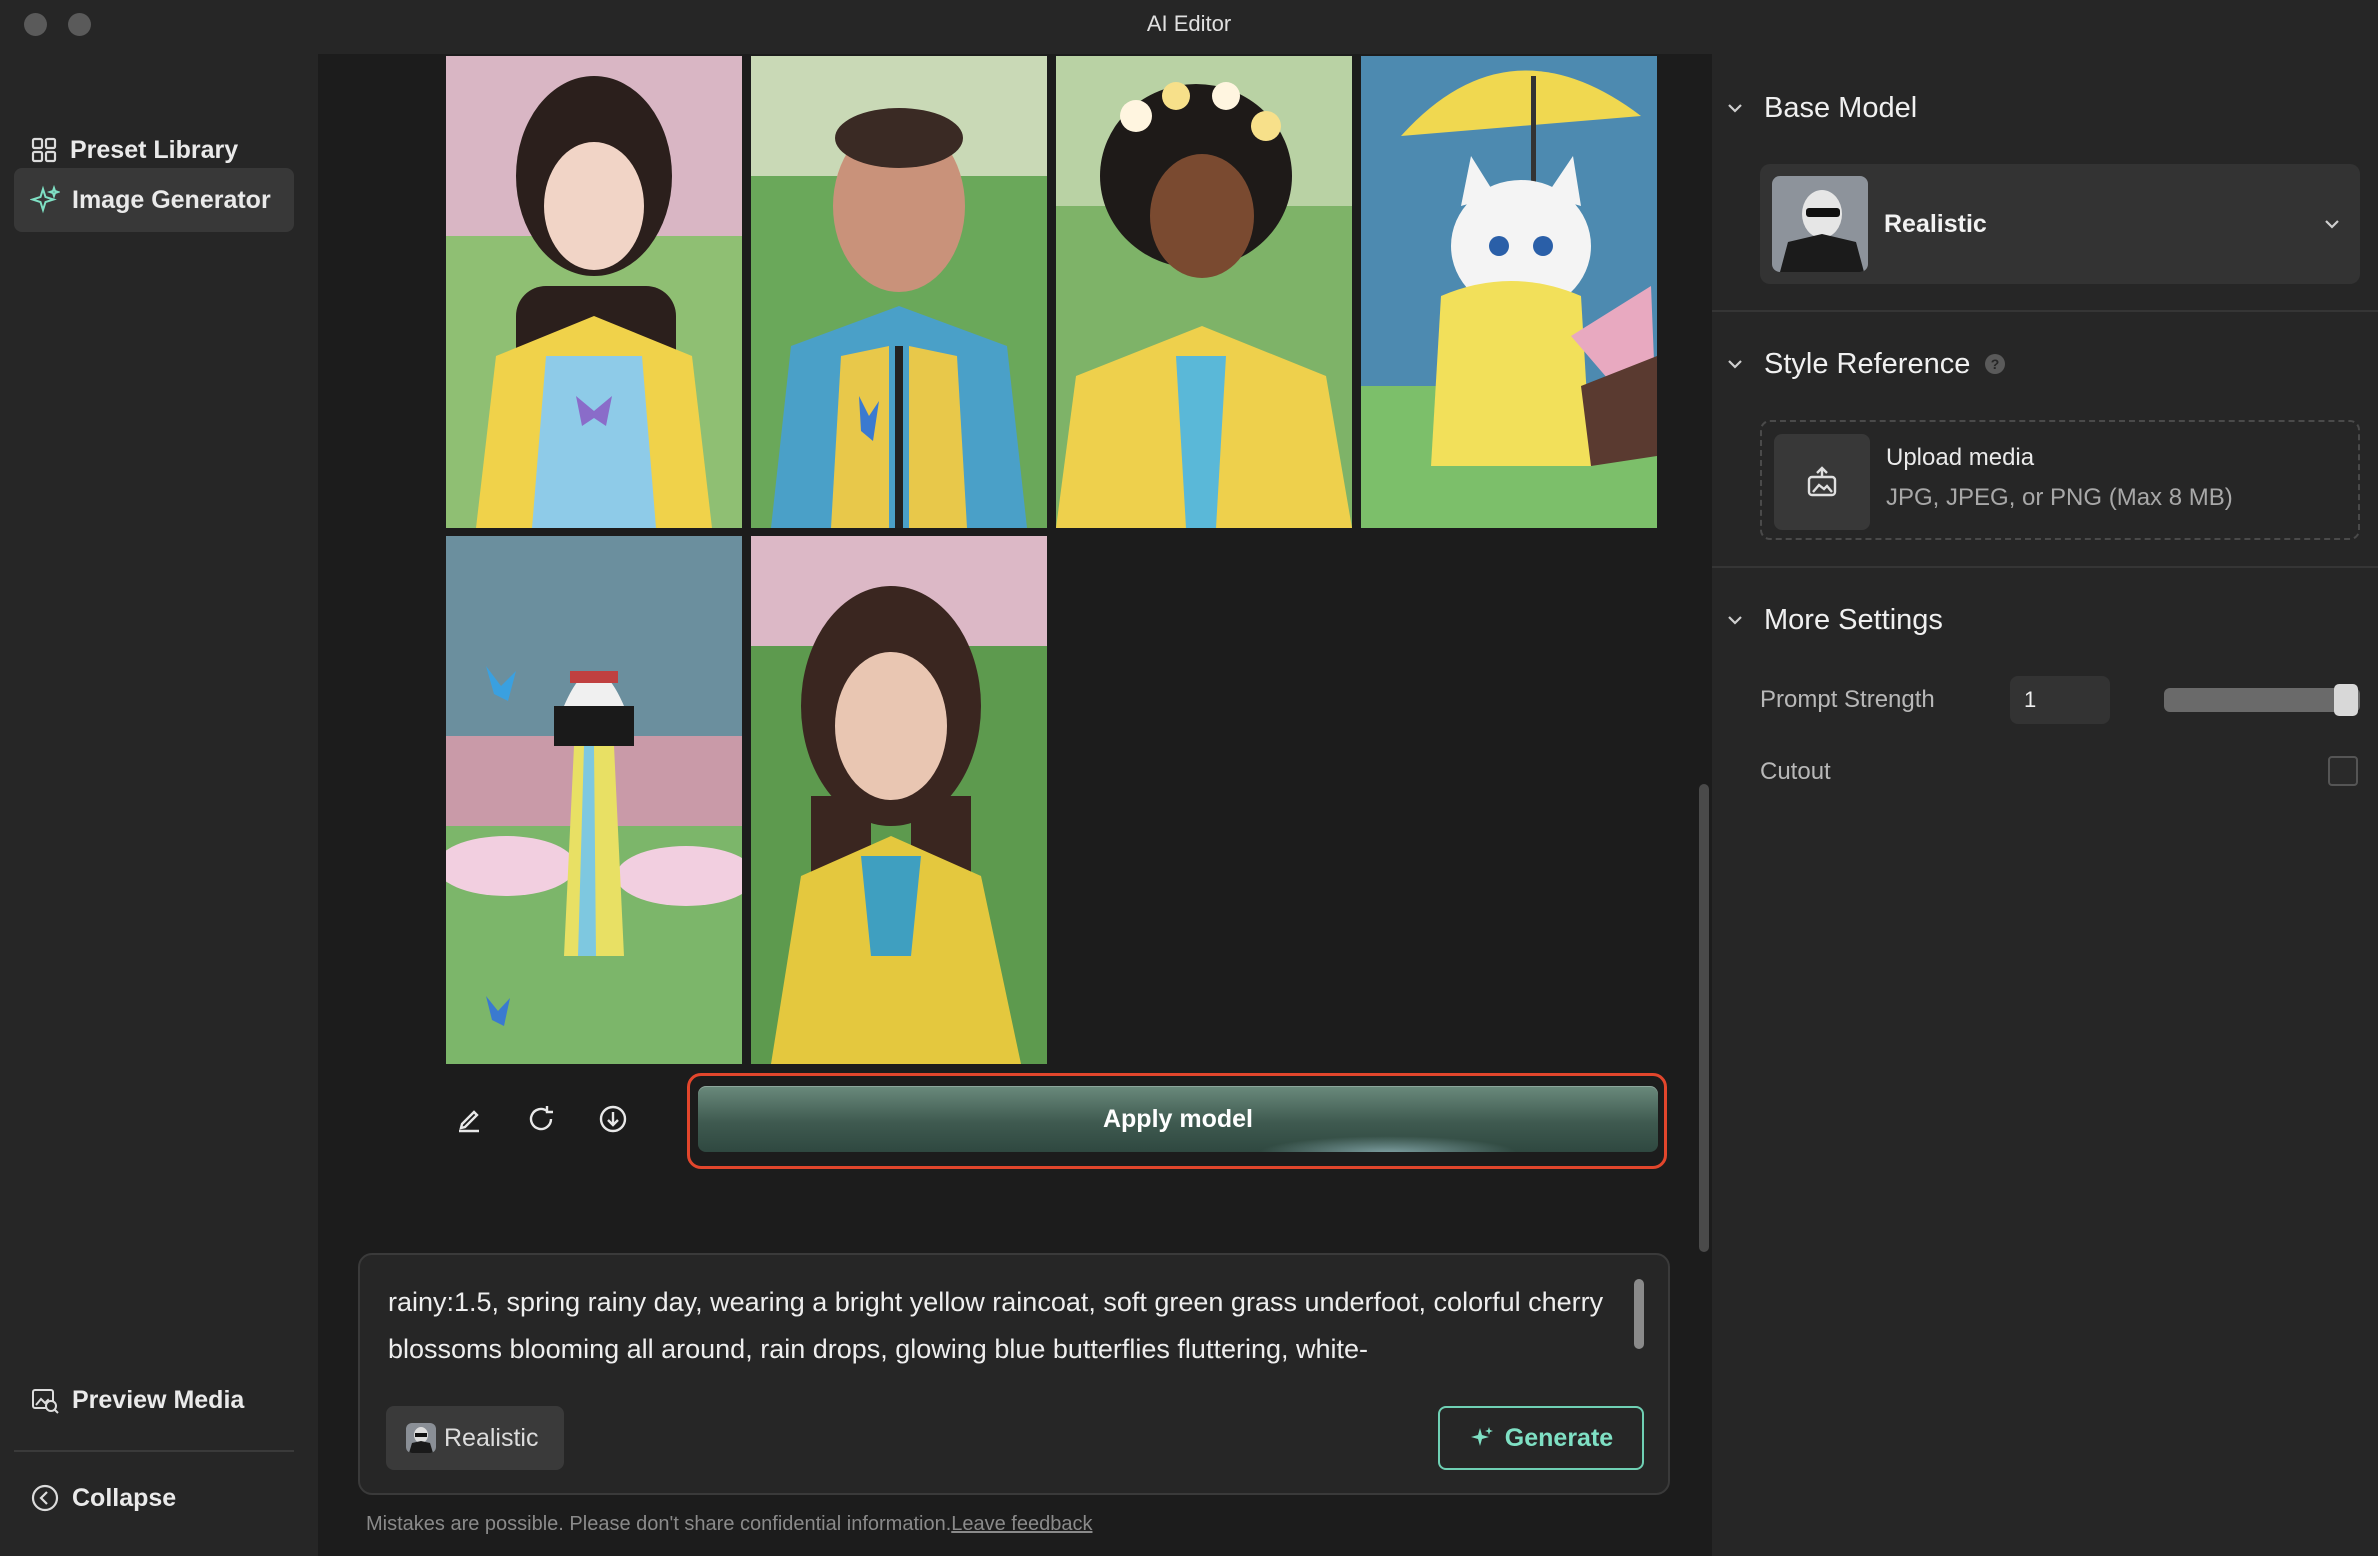  What do you see at coordinates (124, 1497) in the screenshot?
I see `sidebar-item-label: Collapse` at bounding box center [124, 1497].